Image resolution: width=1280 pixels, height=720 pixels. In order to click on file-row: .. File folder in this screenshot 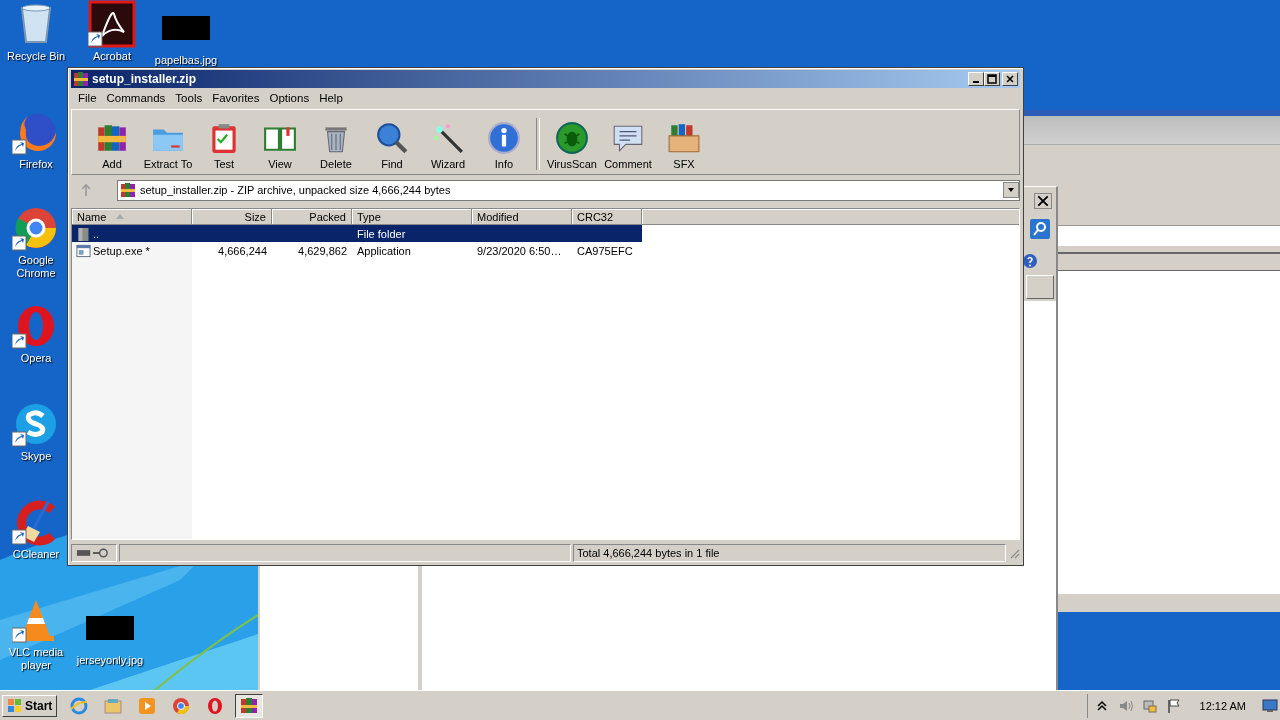, I will do `click(357, 233)`.